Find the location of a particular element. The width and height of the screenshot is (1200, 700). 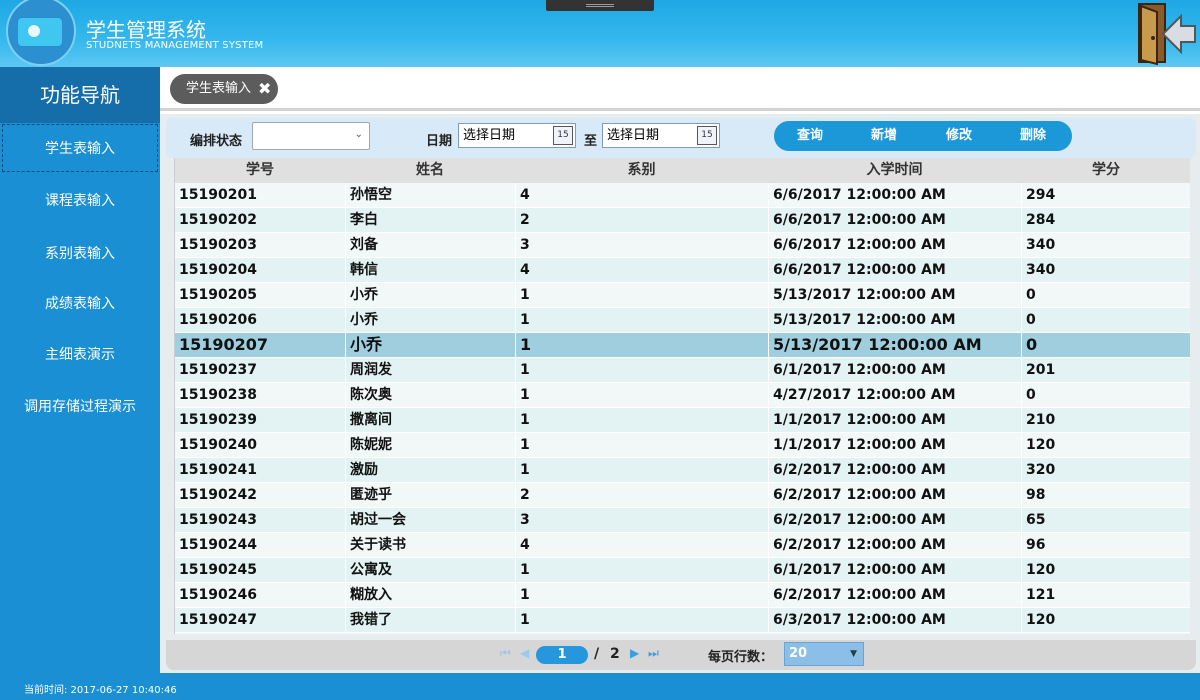

table-row: 15190241 激励 1 6/2/2017 12:00:00 AM 320 is located at coordinates (682, 470).